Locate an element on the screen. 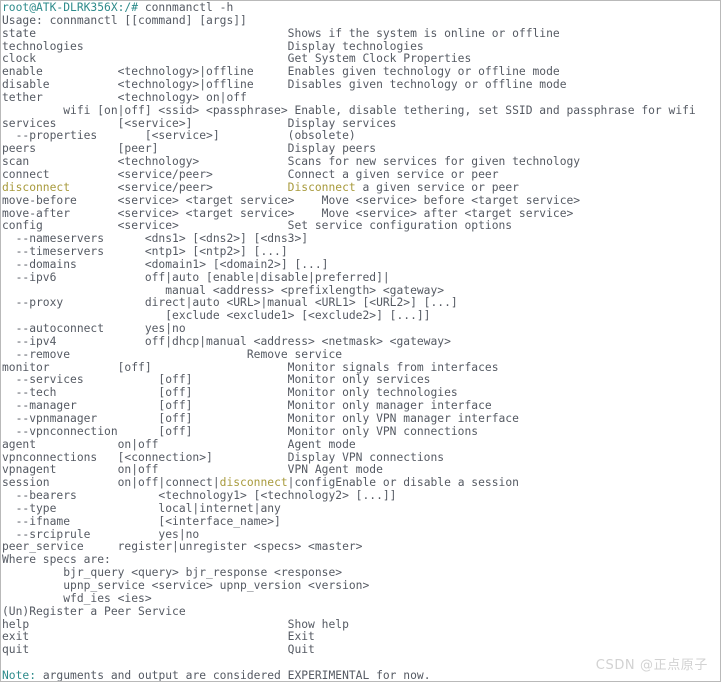 This screenshot has width=721, height=682. terminal-line: quit Quit is located at coordinates (361, 650).